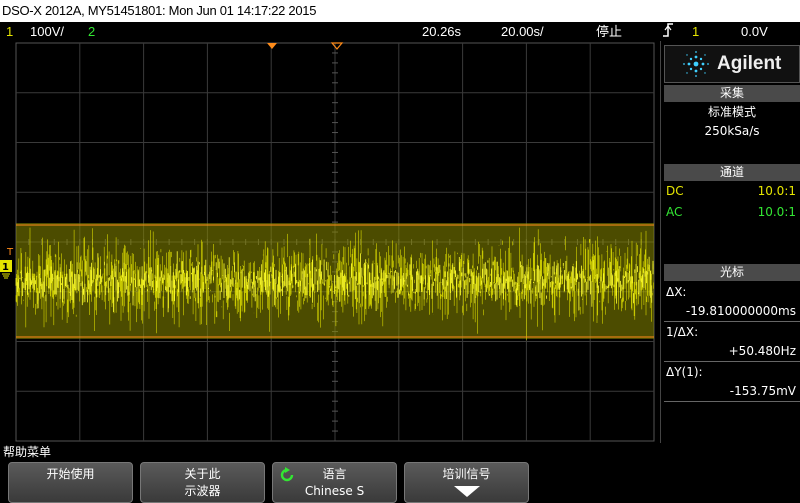  What do you see at coordinates (334, 482) in the screenshot?
I see `softkey-language: 语言 Chinese S` at bounding box center [334, 482].